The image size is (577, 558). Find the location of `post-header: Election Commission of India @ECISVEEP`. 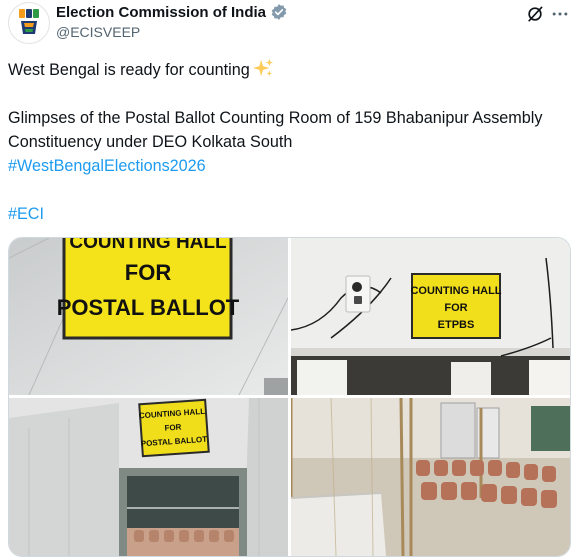

post-header: Election Commission of India @ECISVEEP is located at coordinates (288, 25).